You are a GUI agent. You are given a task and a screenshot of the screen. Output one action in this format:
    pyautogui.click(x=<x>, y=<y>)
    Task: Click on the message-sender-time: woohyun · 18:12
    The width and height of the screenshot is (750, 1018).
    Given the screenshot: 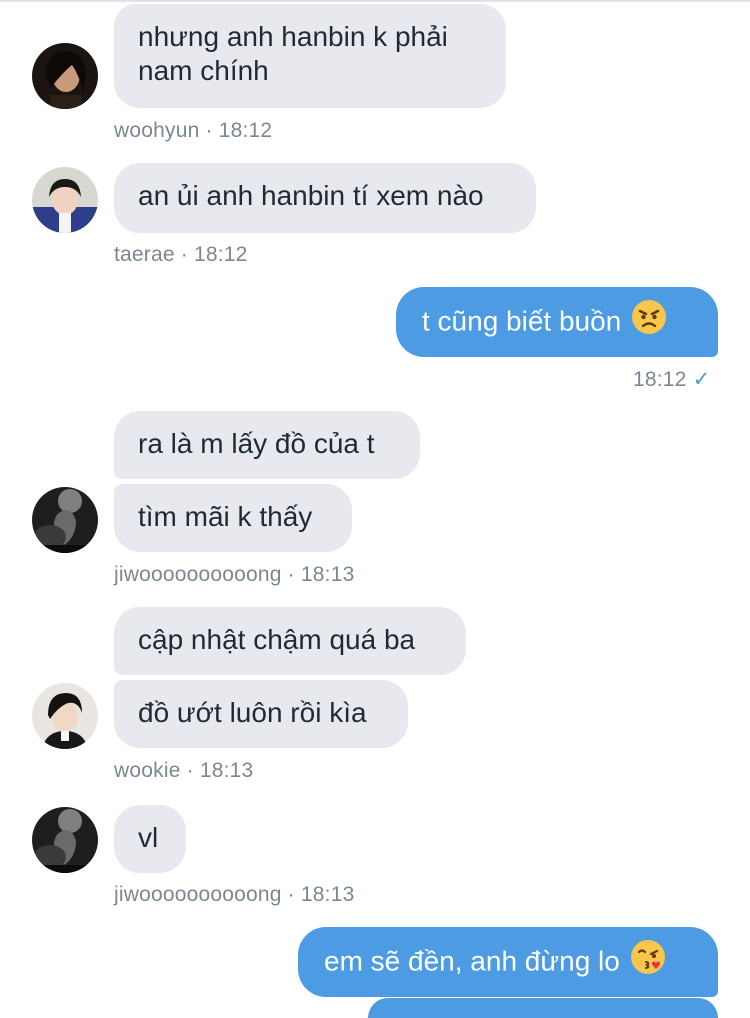 What is the action you would take?
    pyautogui.click(x=193, y=130)
    